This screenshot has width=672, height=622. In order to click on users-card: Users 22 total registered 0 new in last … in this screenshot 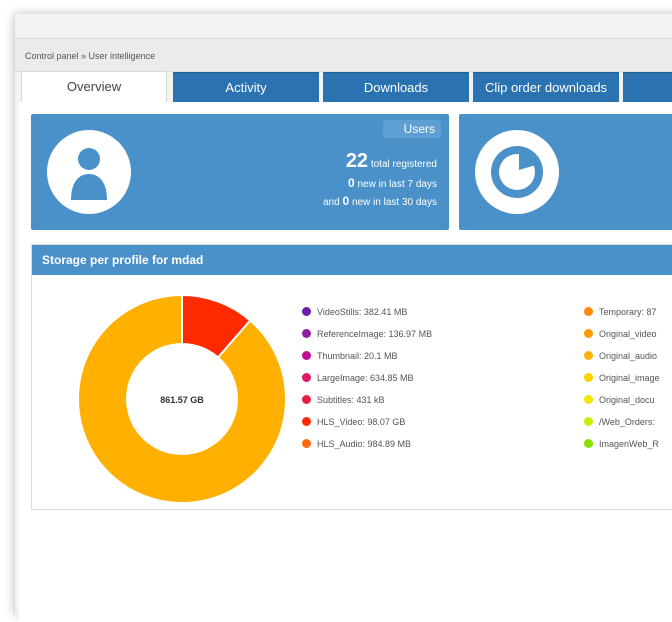, I will do `click(240, 172)`.